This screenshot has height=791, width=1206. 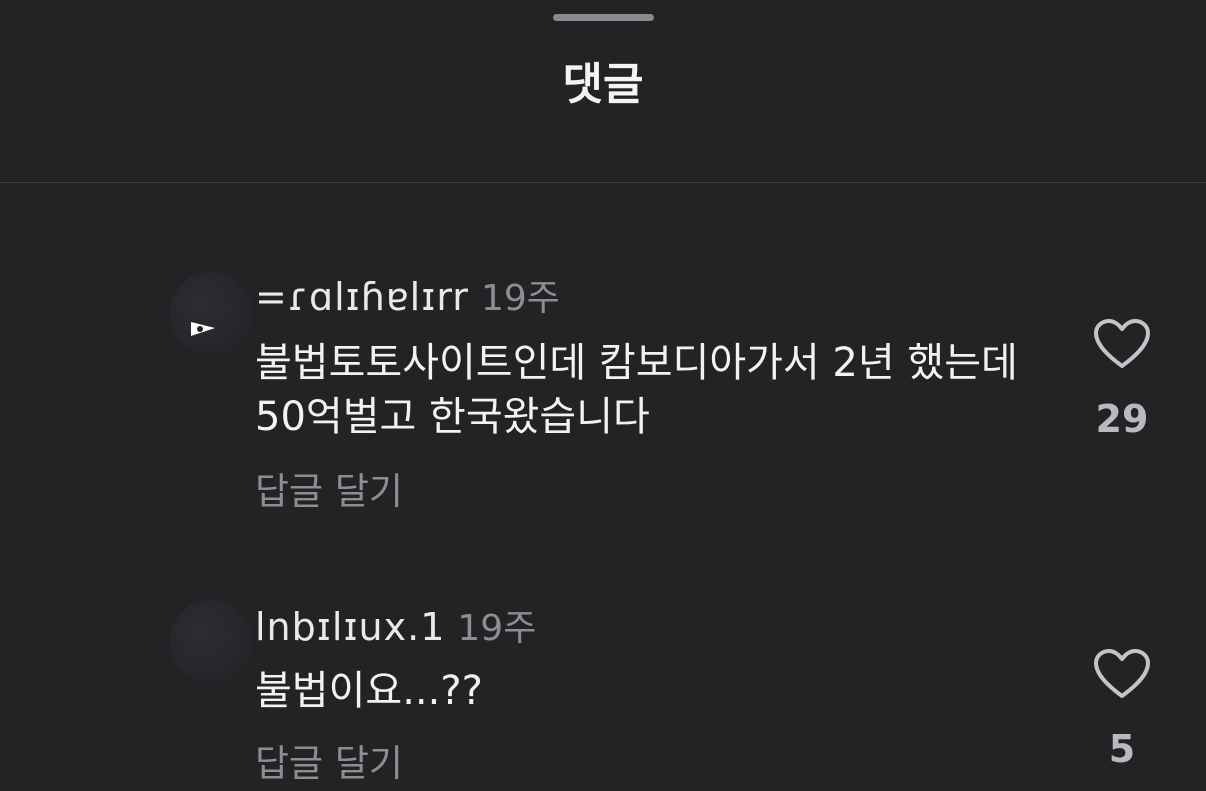 I want to click on avatar-mark-icon, so click(x=203, y=329).